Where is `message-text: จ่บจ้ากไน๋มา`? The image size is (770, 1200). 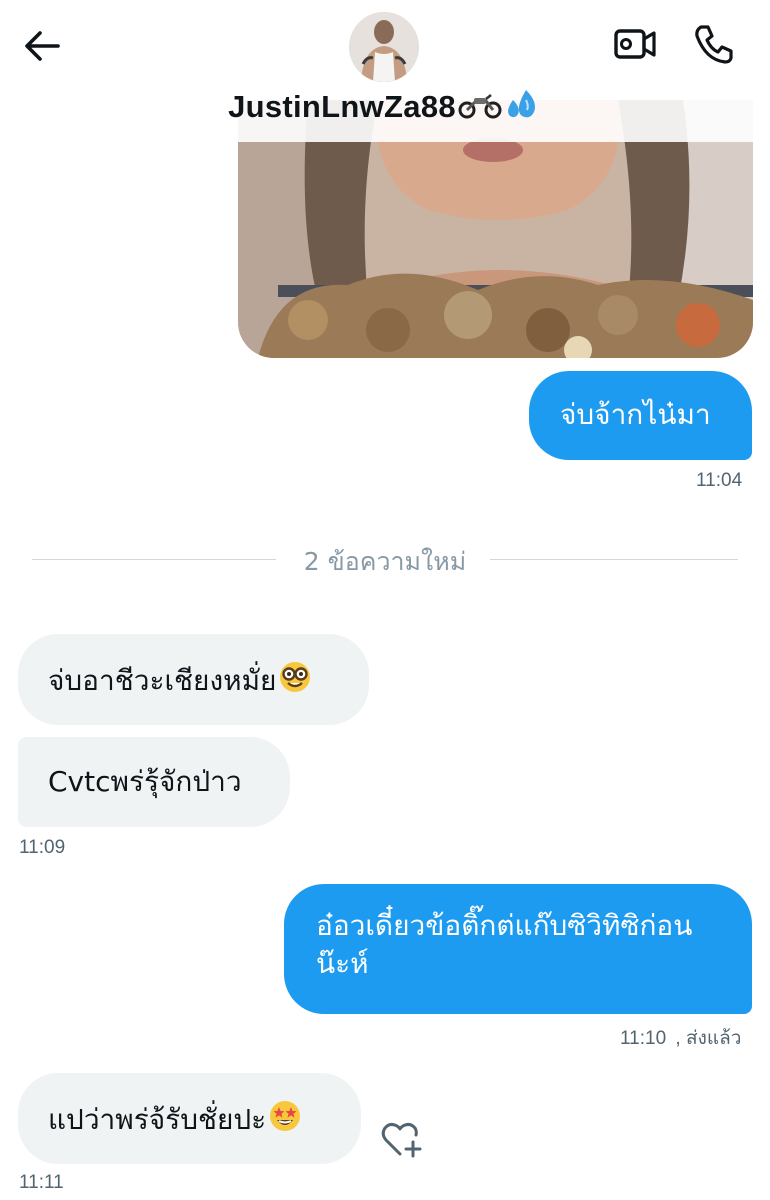 message-text: จ่บจ้ากไน๋มา is located at coordinates (635, 414).